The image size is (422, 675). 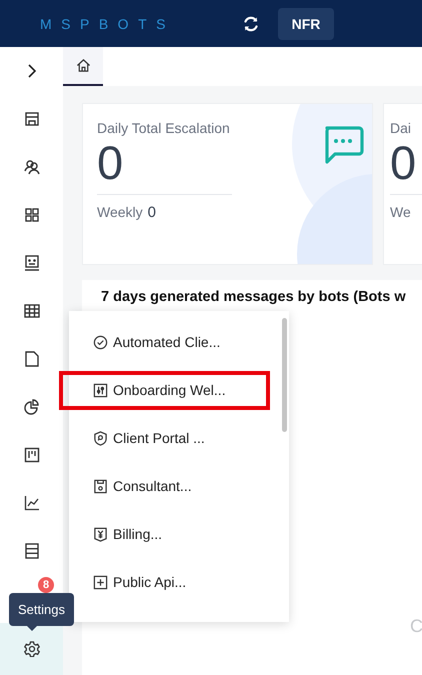 What do you see at coordinates (46, 585) in the screenshot?
I see `notification-badge: 8` at bounding box center [46, 585].